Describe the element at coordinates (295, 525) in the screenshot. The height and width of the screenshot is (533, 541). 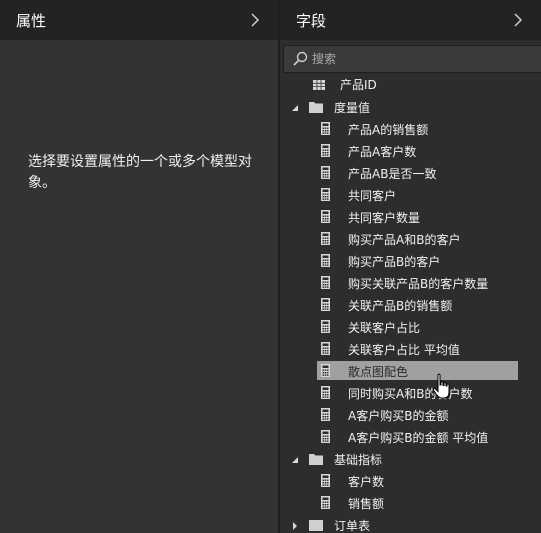
I see `collapsed-triangle-icon` at that location.